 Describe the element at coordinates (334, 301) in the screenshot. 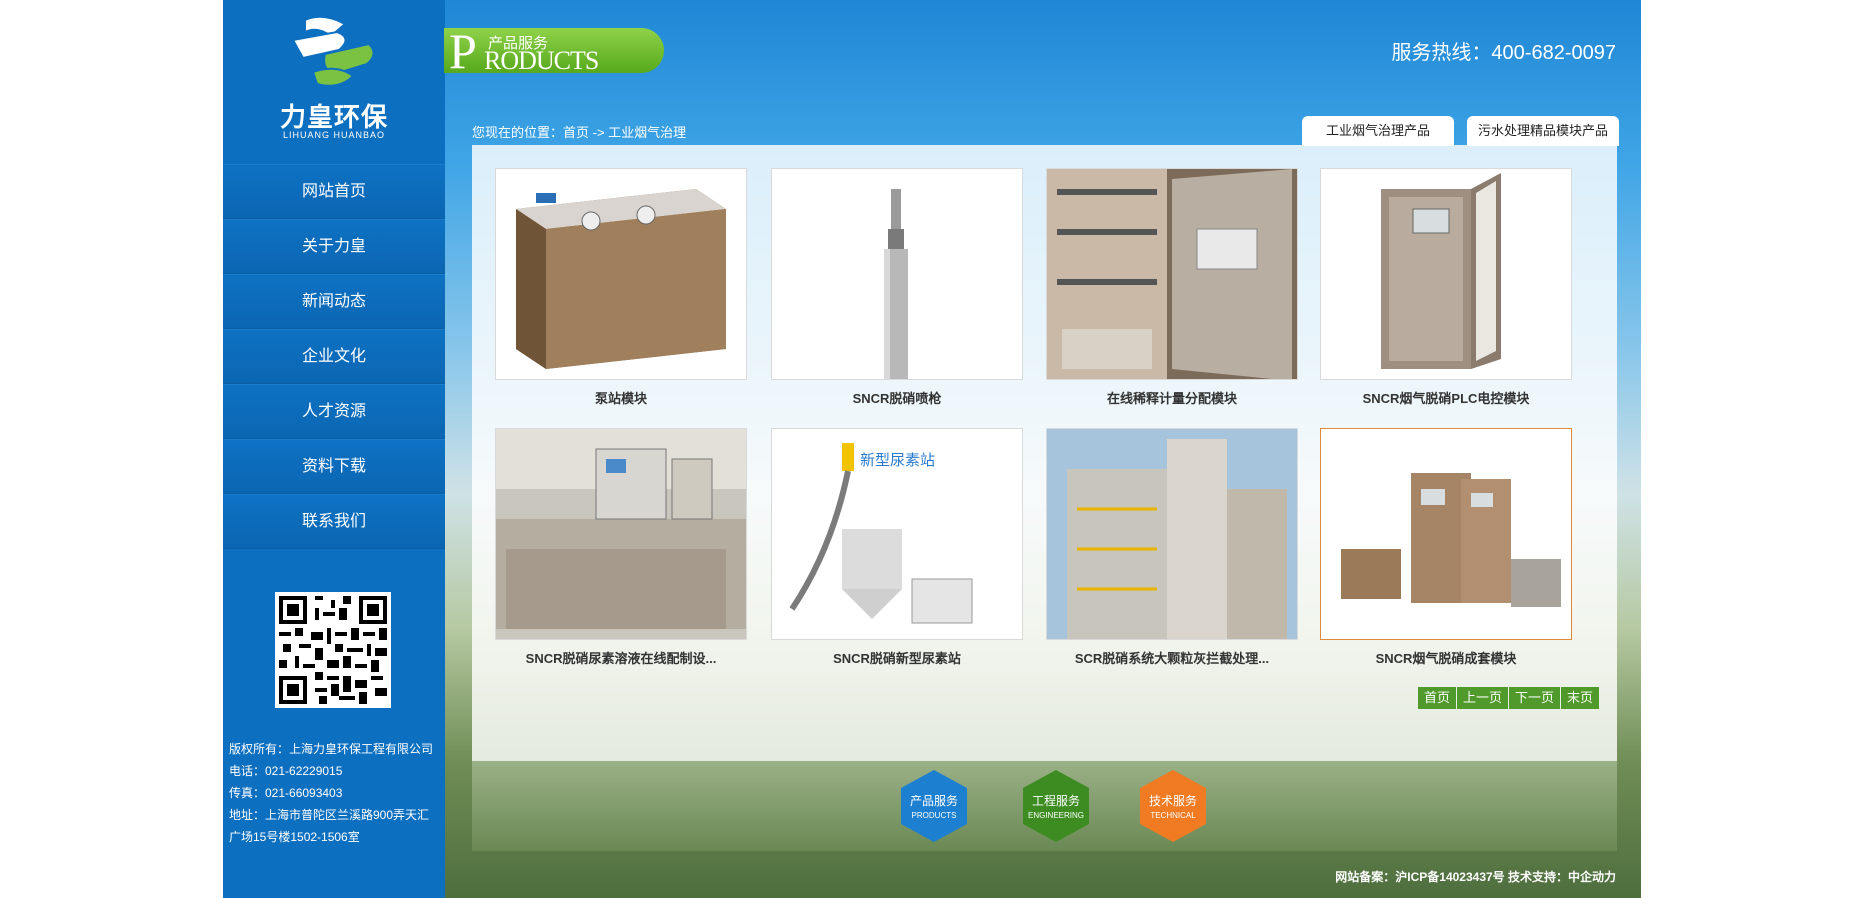

I see `nav-item-news: 新闻动态` at that location.